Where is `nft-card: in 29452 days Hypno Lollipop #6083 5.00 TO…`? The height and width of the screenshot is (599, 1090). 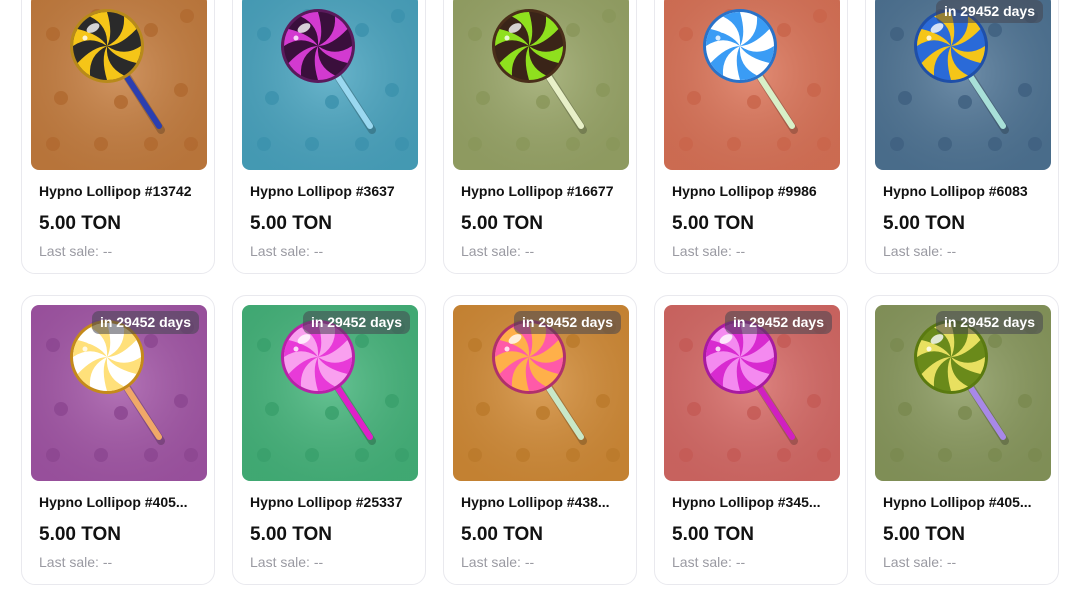
nft-card: in 29452 days Hypno Lollipop #6083 5.00 TO… is located at coordinates (962, 137).